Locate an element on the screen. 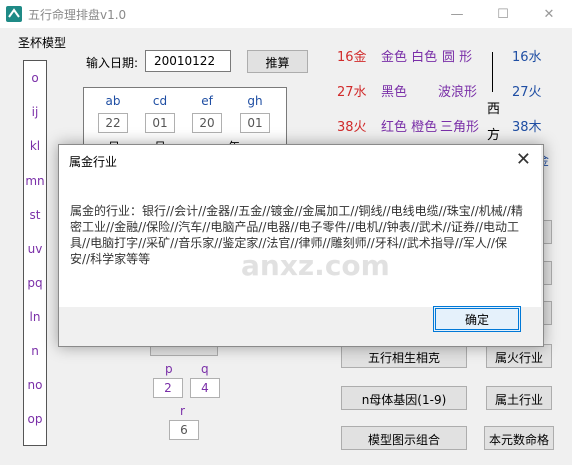  wuxing-button: 五行相生相克 is located at coordinates (404, 356).